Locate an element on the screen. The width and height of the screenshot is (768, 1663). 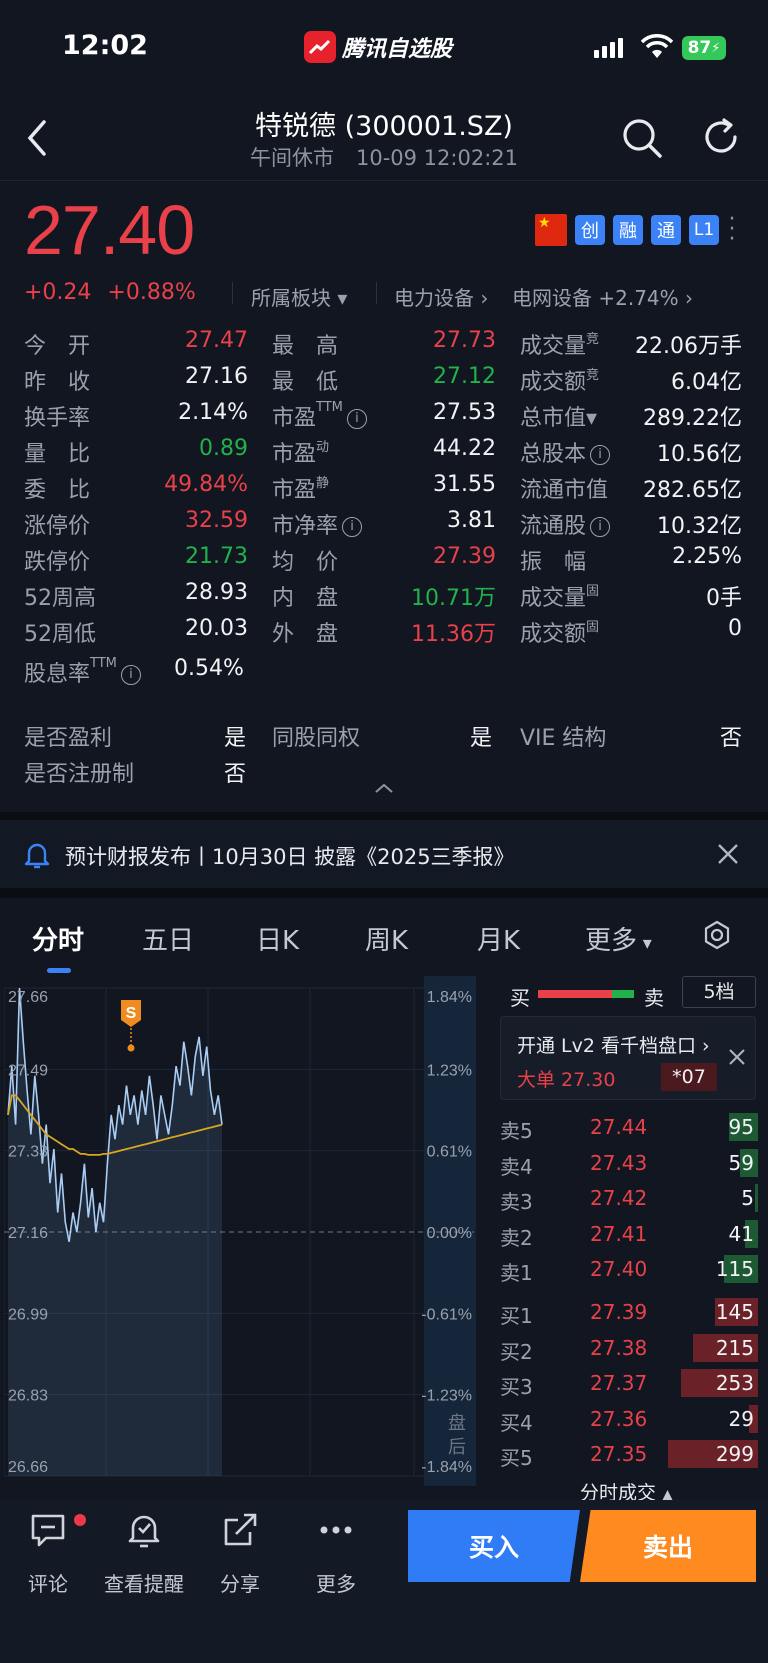
bell-check-icon is located at coordinates (144, 1531).